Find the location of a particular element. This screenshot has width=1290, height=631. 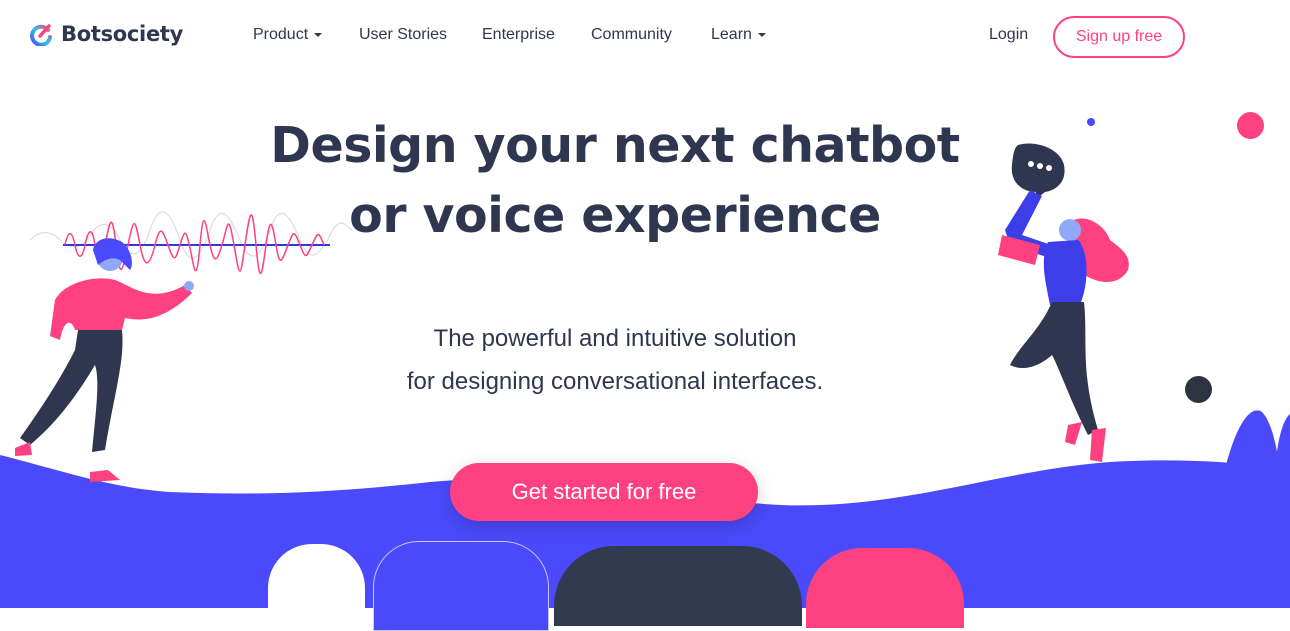

hero-headline-line-2: or voice experience is located at coordinates (615, 215).